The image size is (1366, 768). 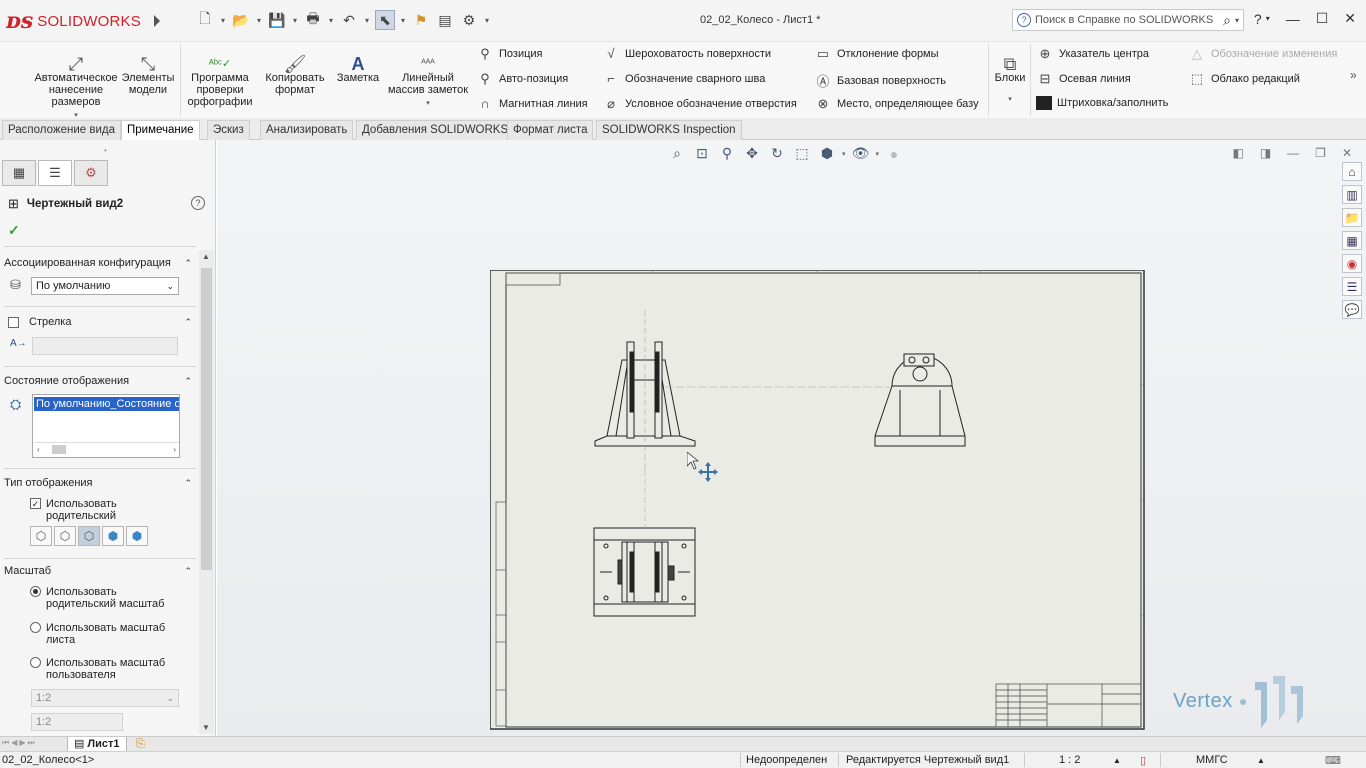 I want to click on home-icon: ⌂, so click(x=1352, y=171).